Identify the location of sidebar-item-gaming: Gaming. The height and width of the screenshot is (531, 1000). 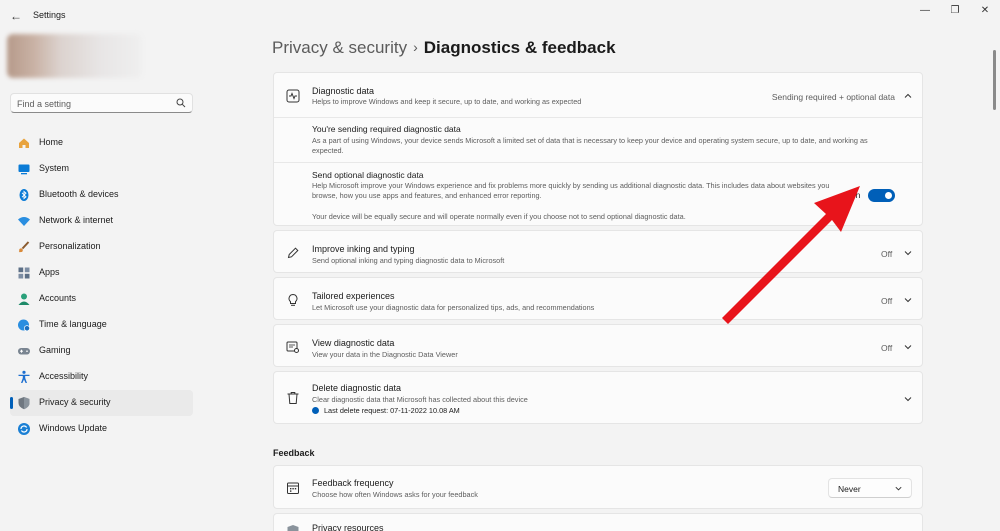
(101, 351).